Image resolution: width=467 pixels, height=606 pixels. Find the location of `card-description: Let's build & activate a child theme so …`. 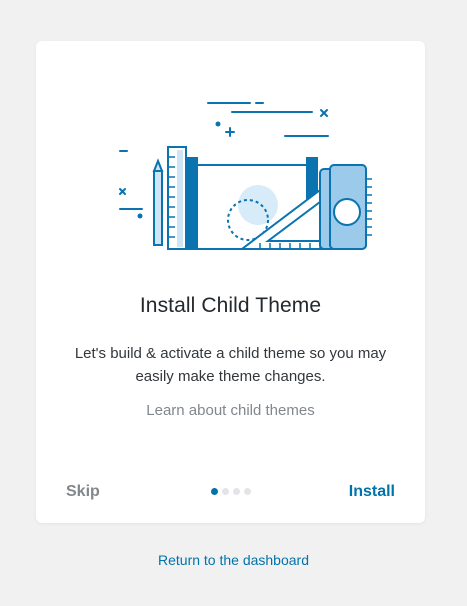

card-description: Let's build & activate a child theme so … is located at coordinates (230, 365).